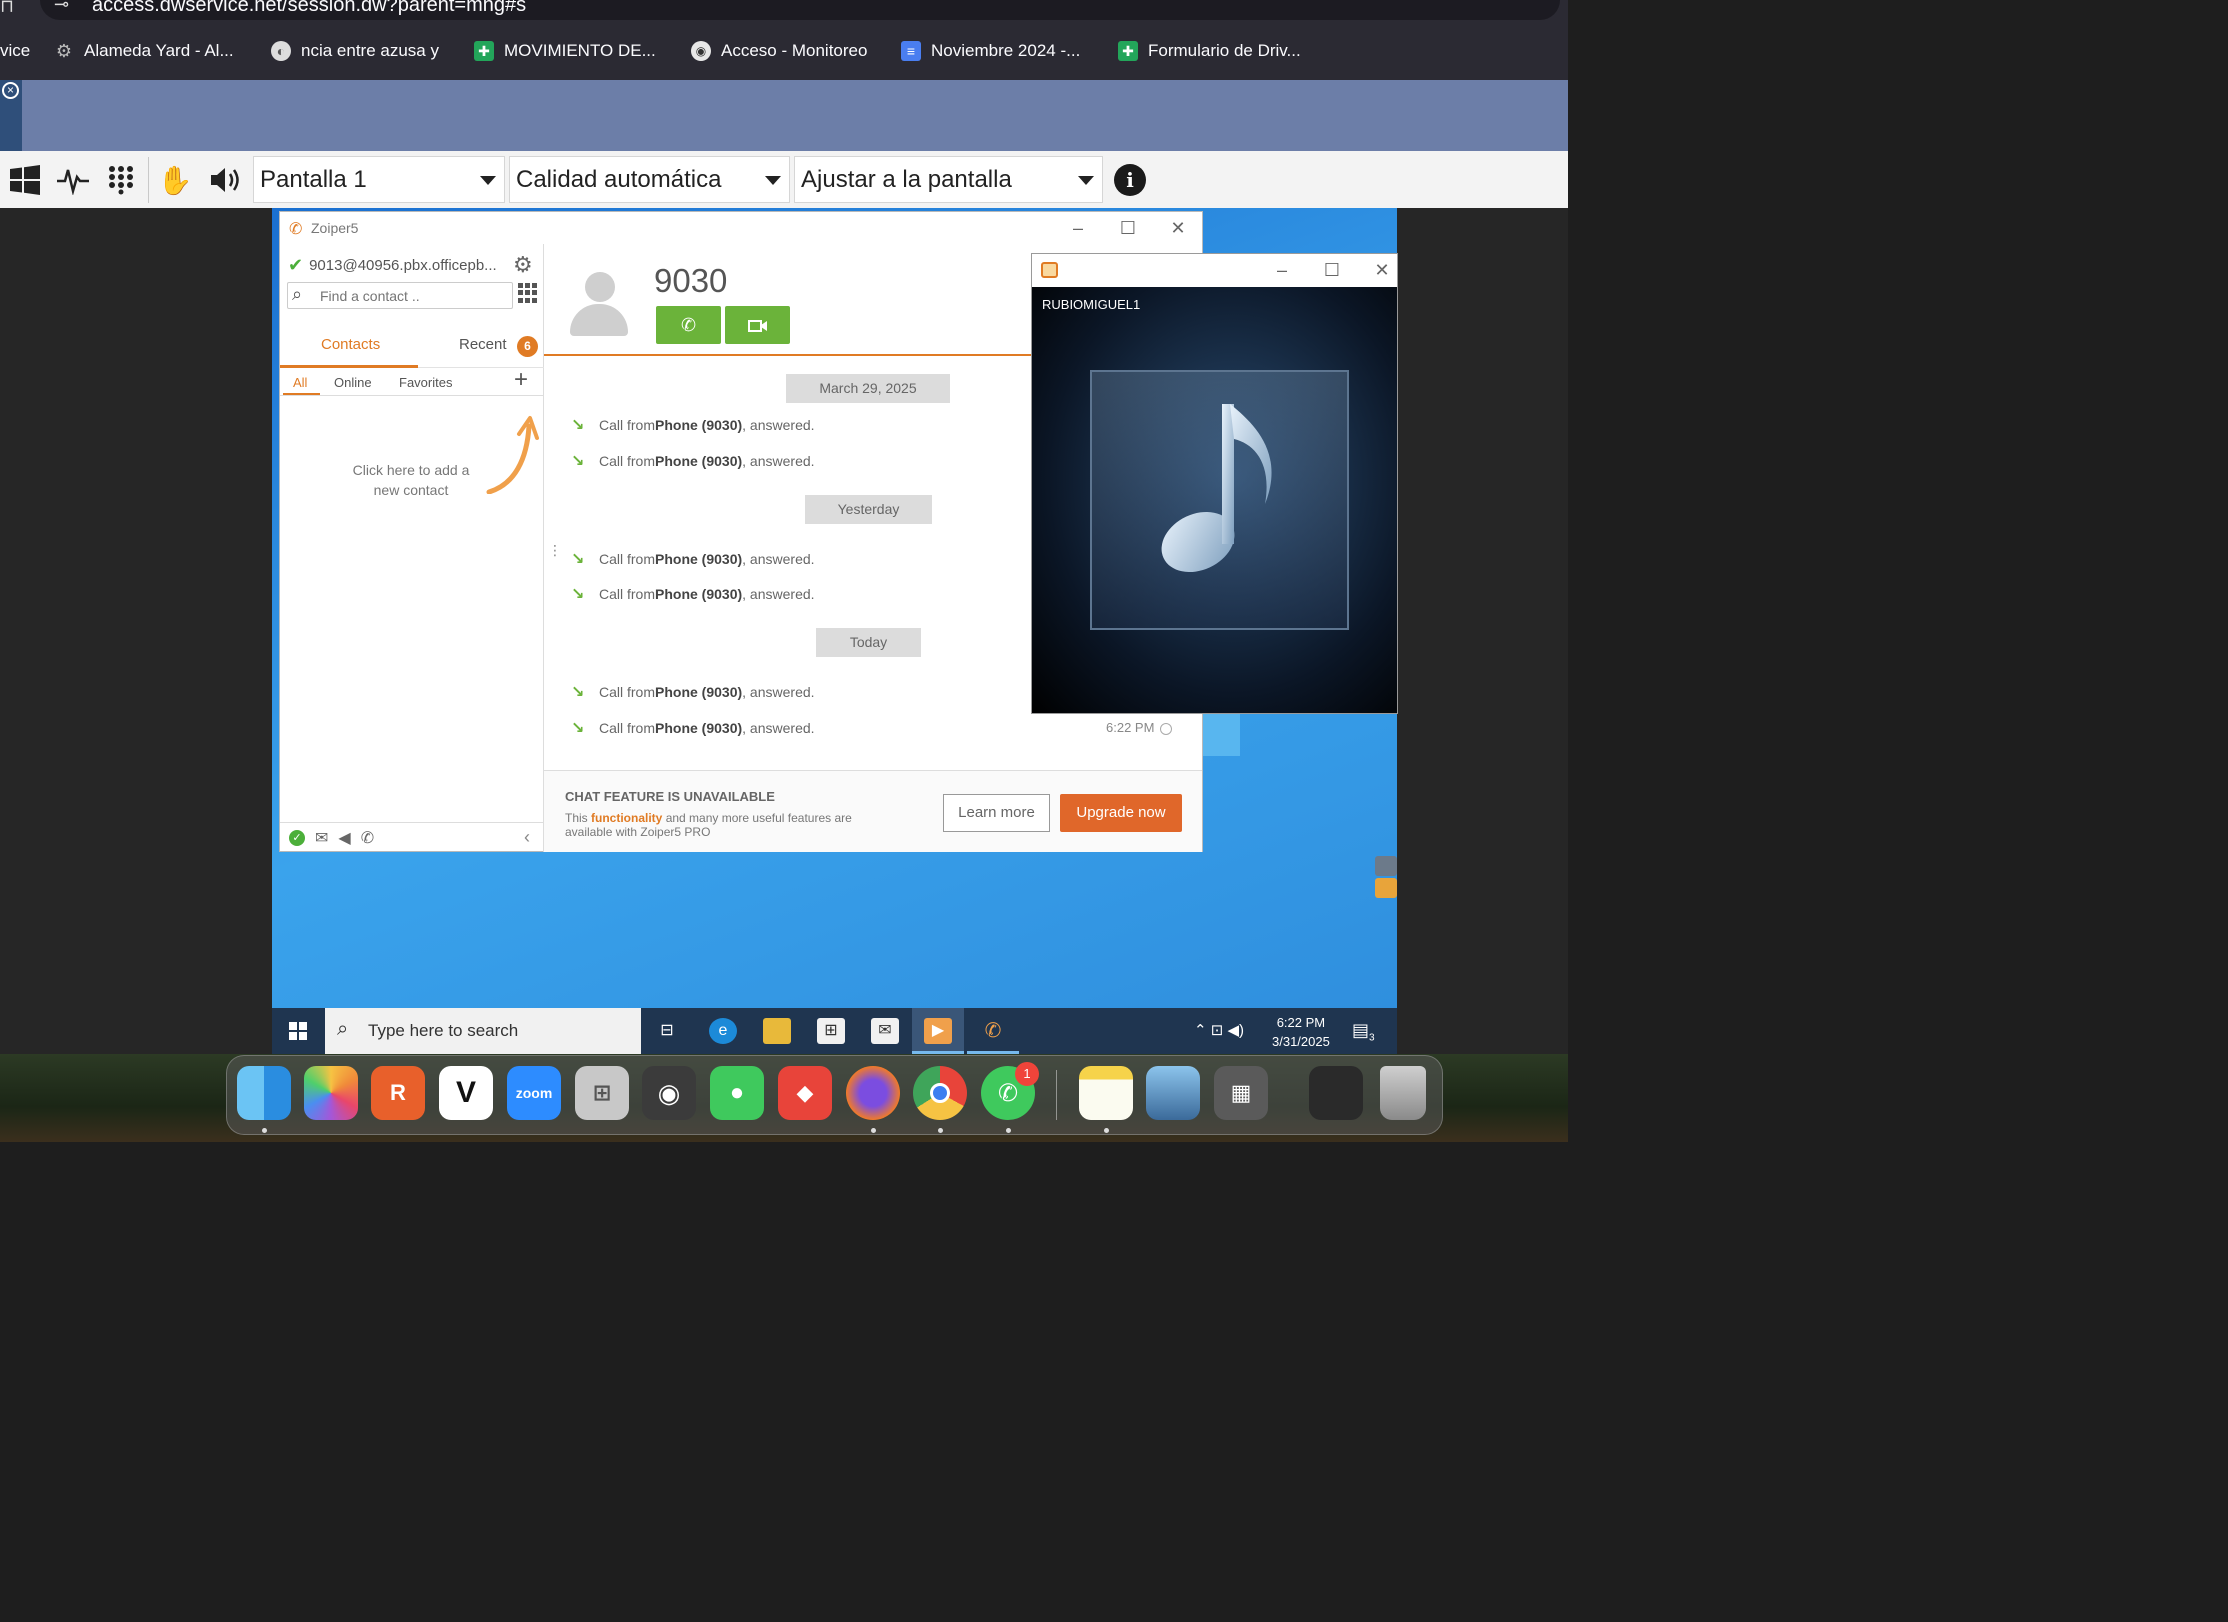 The width and height of the screenshot is (2228, 1622). What do you see at coordinates (15, 51) in the screenshot?
I see `bookmark-item: vice` at bounding box center [15, 51].